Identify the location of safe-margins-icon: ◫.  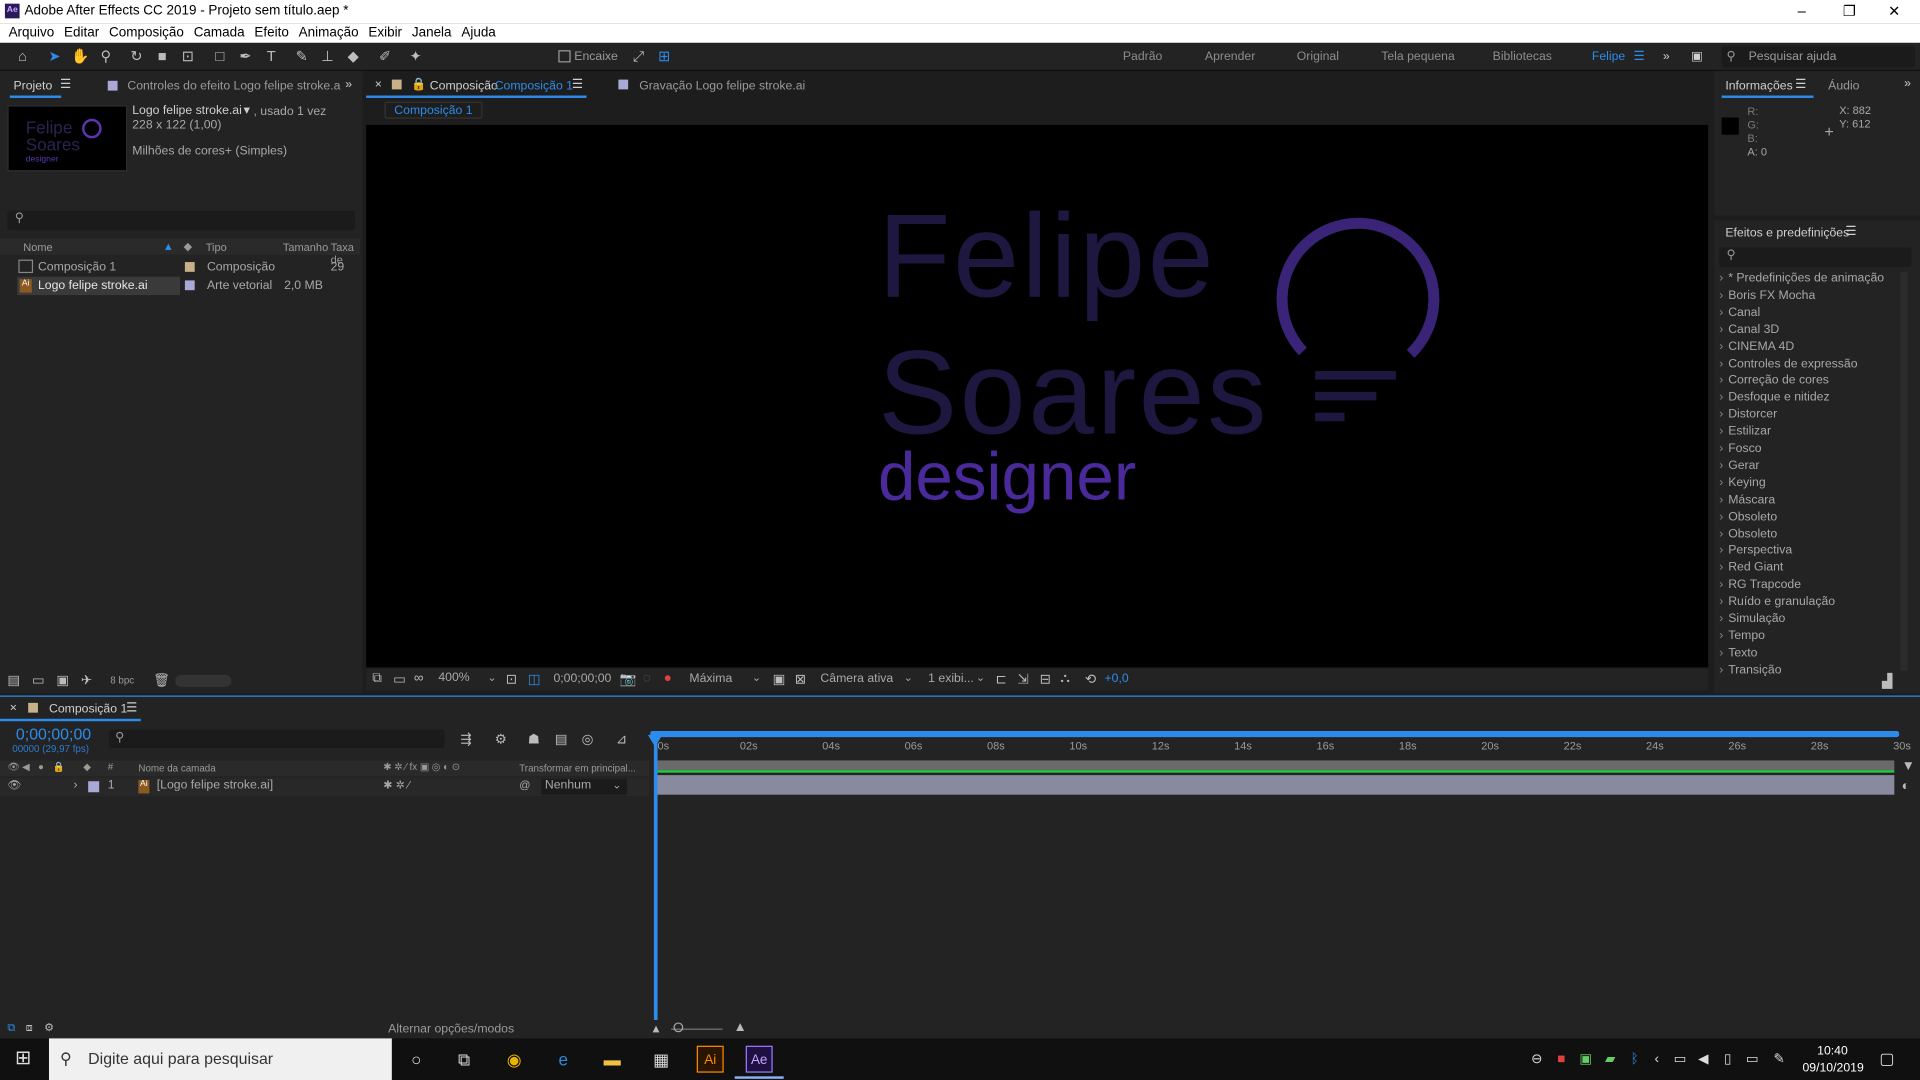
(534, 679).